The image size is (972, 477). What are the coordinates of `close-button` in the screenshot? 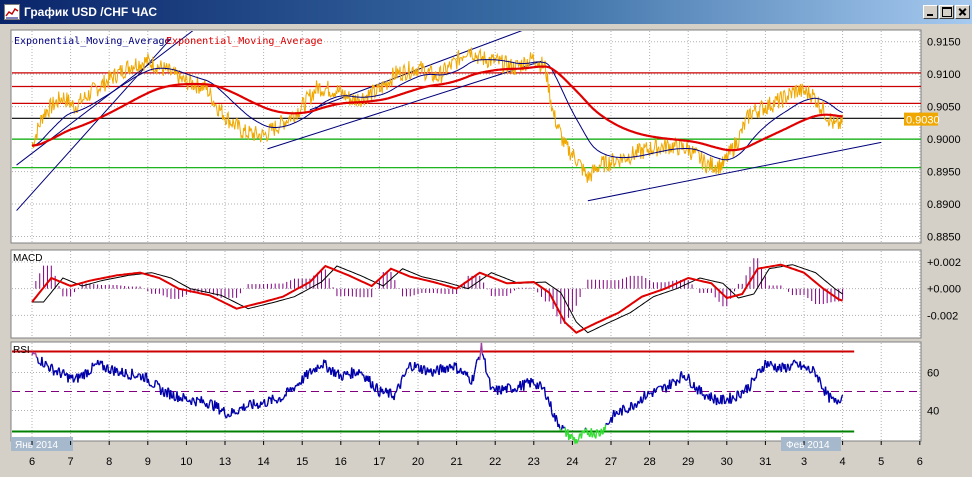 It's located at (962, 12).